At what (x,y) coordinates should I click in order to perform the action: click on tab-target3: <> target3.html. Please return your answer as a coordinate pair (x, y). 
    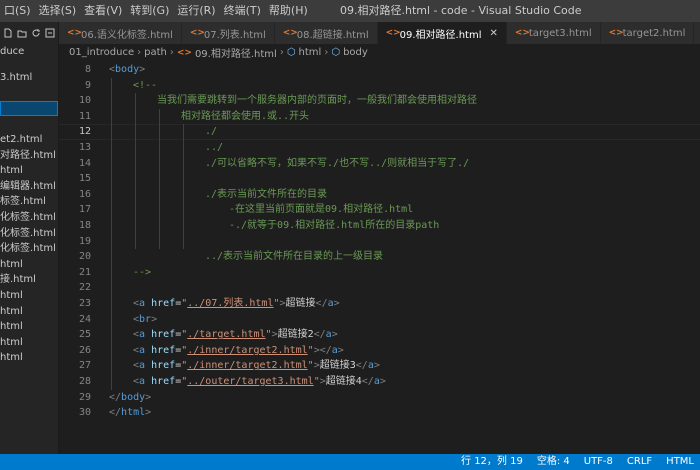
    Looking at the image, I should click on (553, 33).